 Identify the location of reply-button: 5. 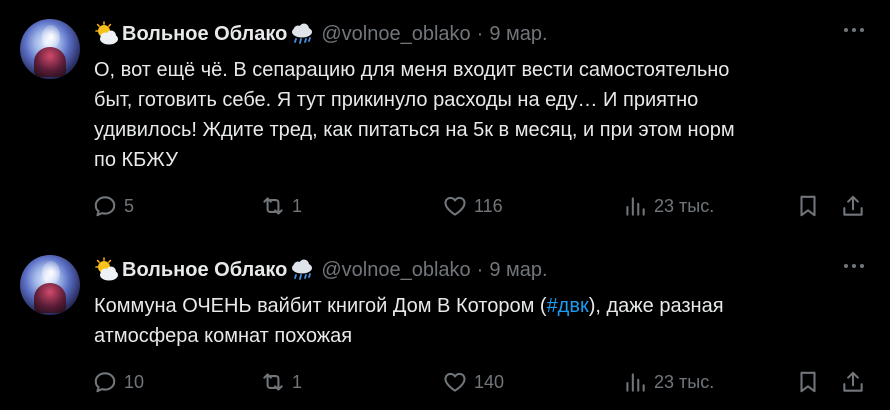
(113, 206).